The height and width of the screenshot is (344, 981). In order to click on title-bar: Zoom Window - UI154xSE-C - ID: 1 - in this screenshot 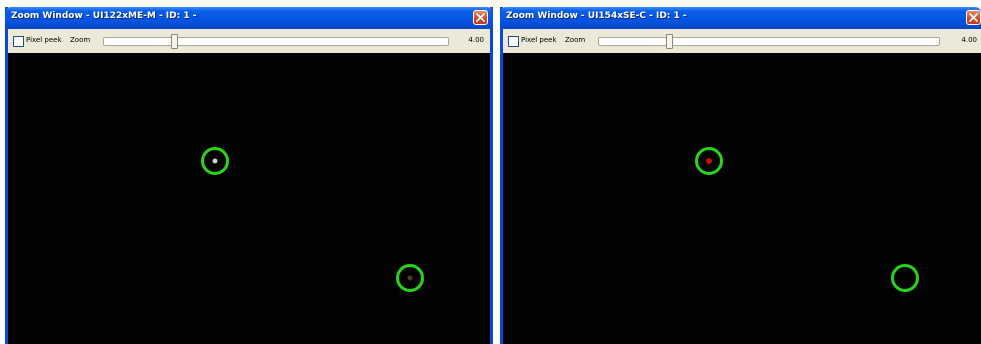, I will do `click(740, 18)`.